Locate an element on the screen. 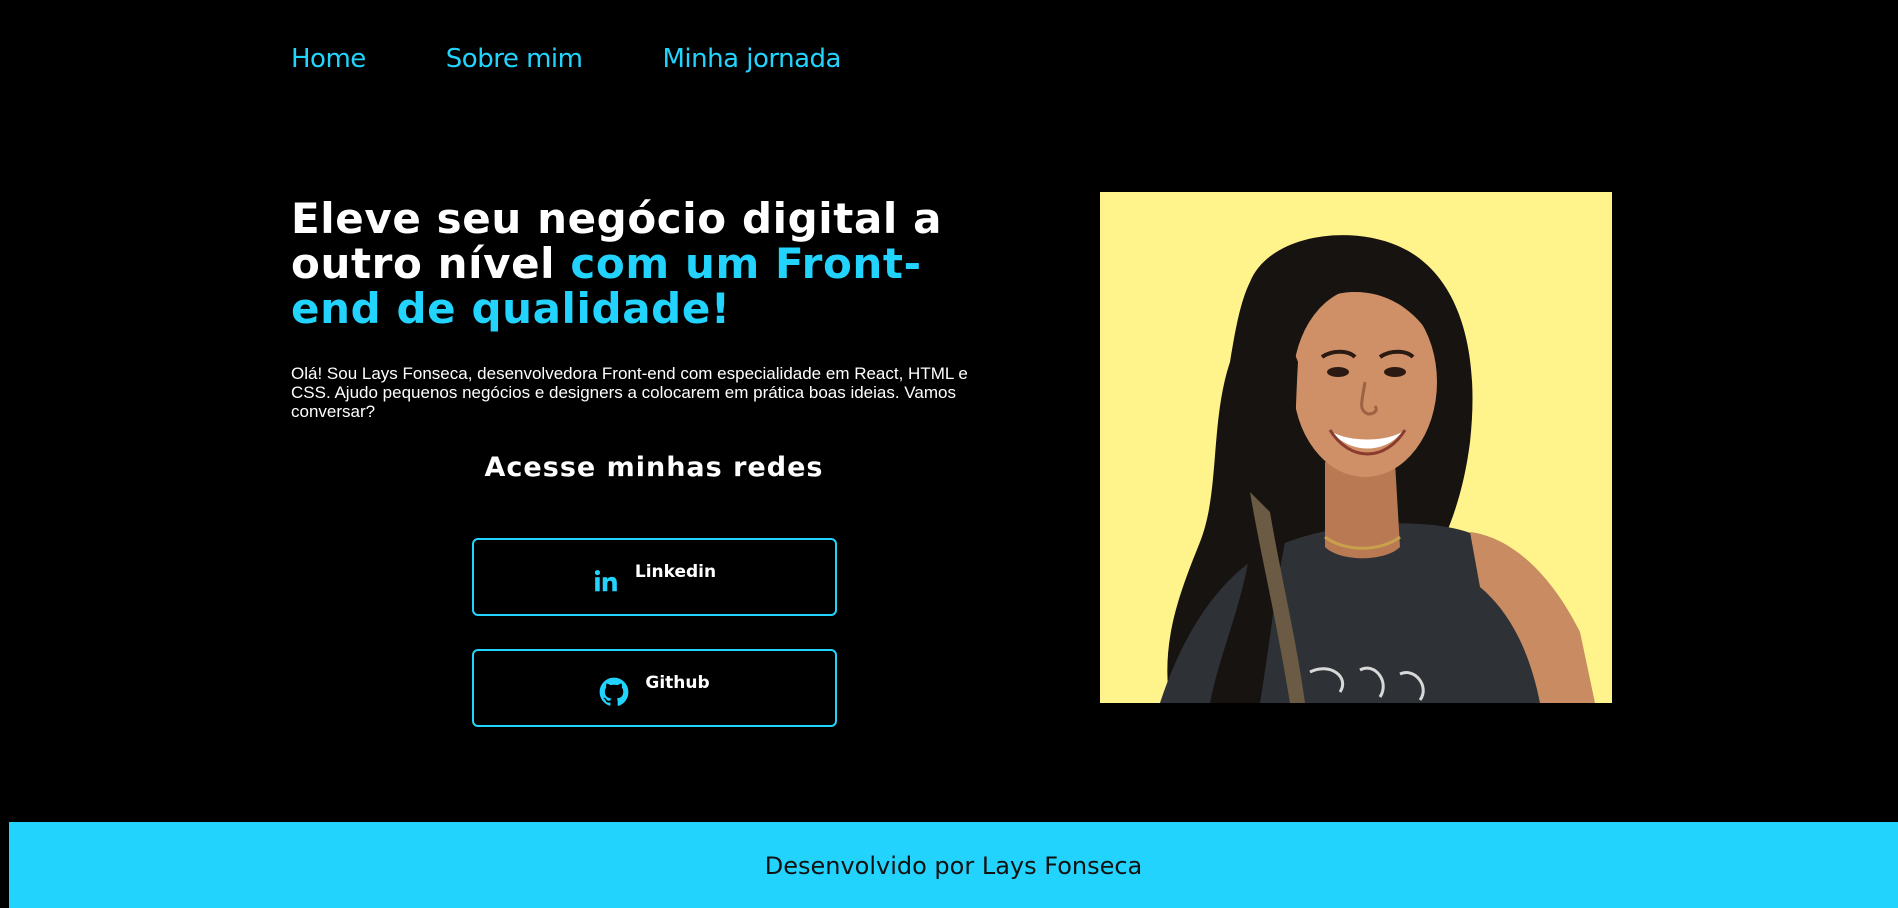 The height and width of the screenshot is (908, 1898). nav-journey-link: Minha jornada is located at coordinates (751, 59).